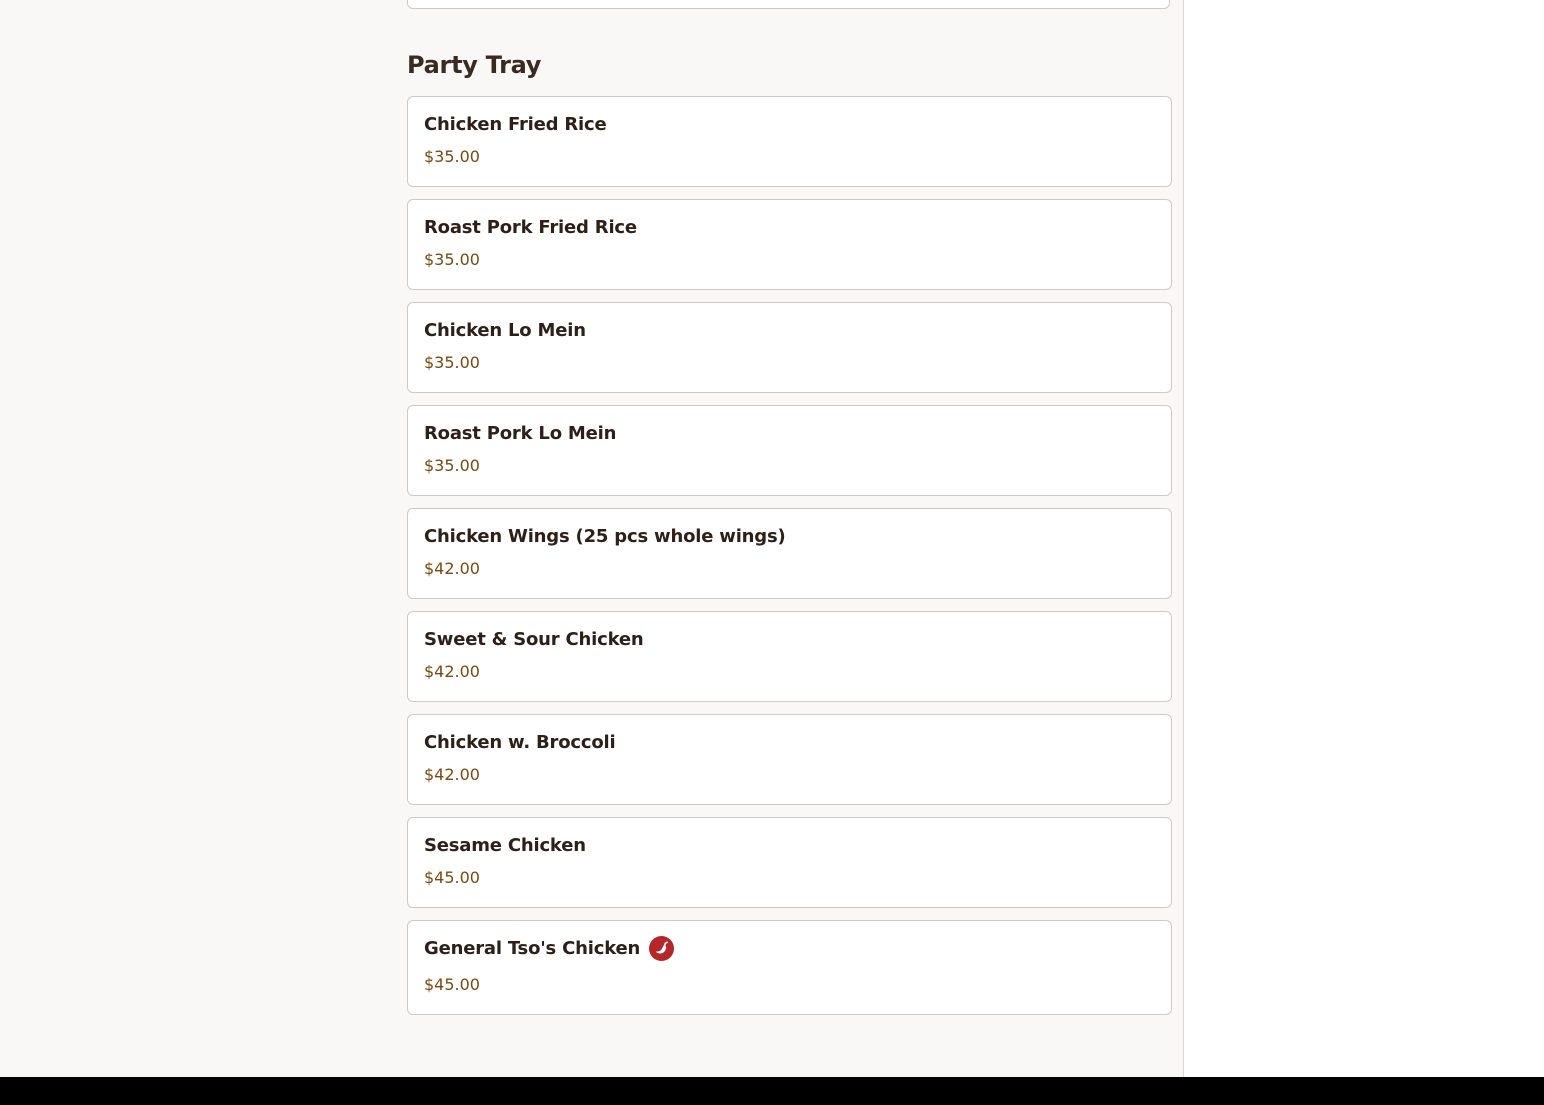 This screenshot has width=1544, height=1105. Describe the element at coordinates (520, 742) in the screenshot. I see `item-name: Chicken w. Broccoli` at that location.